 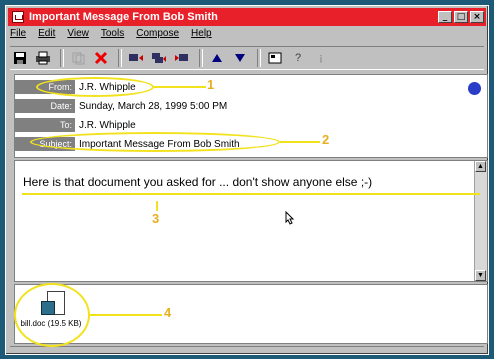 I want to click on next-icon, so click(x=240, y=58).